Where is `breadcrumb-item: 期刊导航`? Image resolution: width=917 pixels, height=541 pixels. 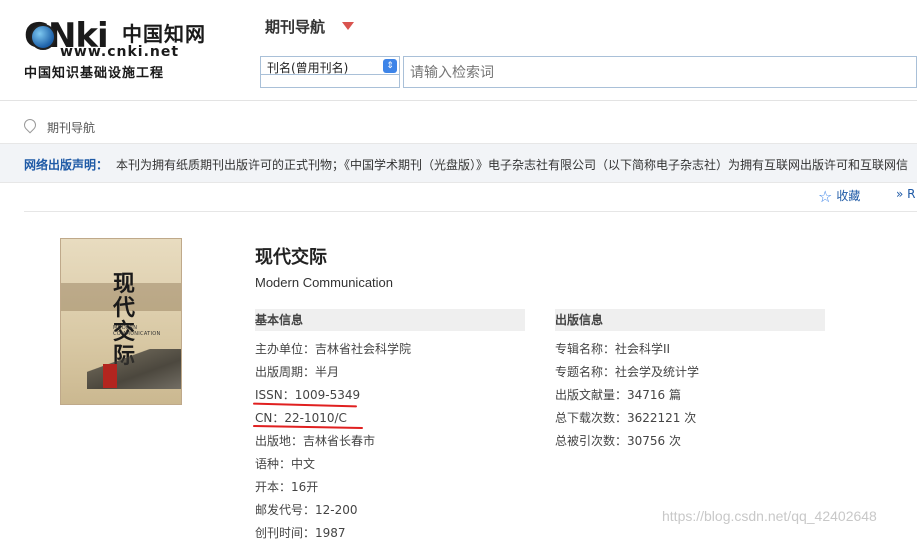 breadcrumb-item: 期刊导航 is located at coordinates (71, 127).